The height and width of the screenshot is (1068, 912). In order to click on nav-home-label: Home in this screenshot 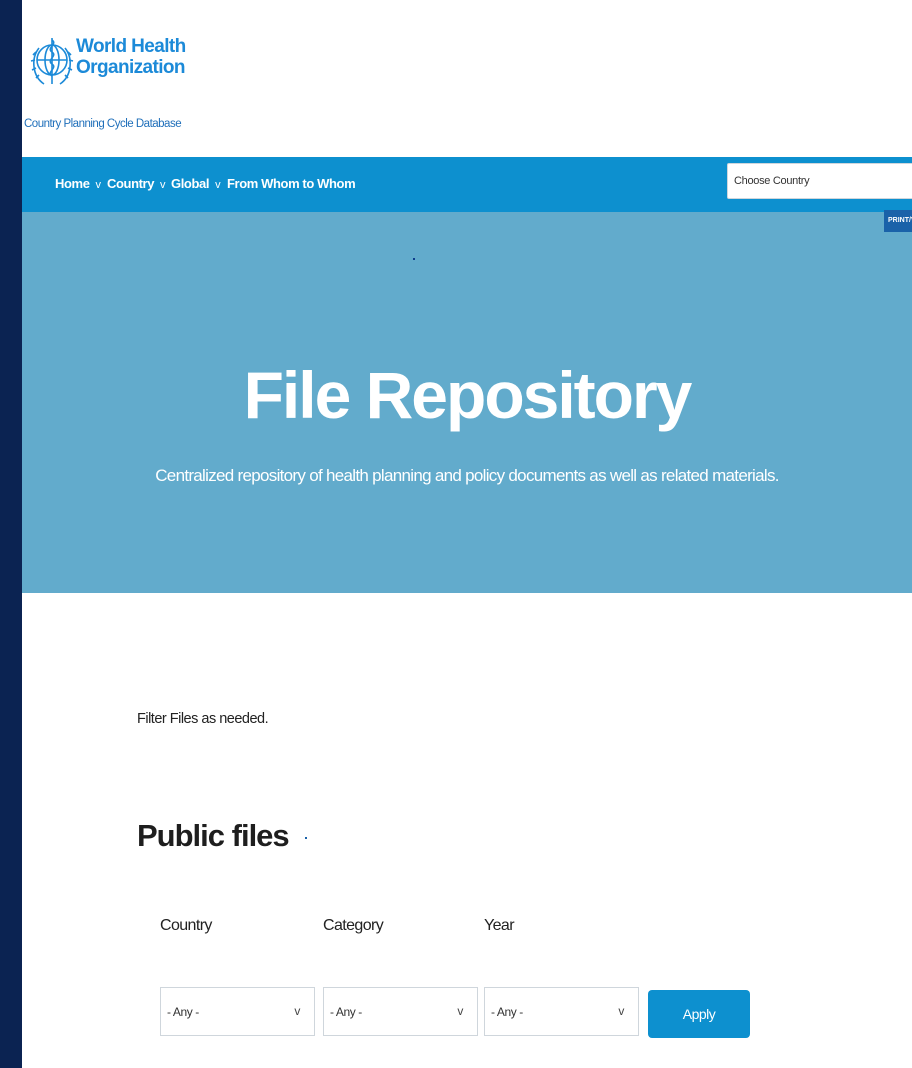, I will do `click(72, 183)`.